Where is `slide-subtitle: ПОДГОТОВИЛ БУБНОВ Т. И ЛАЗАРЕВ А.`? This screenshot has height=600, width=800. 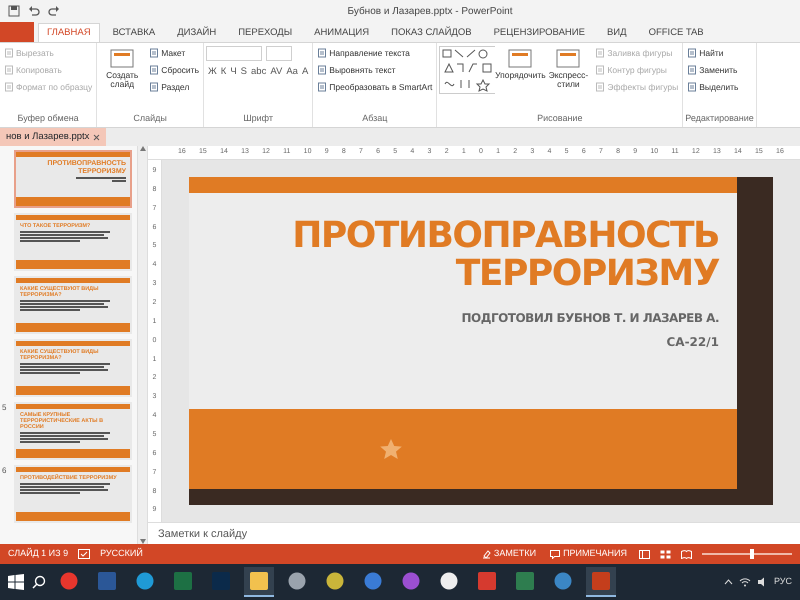
slide-subtitle: ПОДГОТОВИЛ БУБНОВ Т. И ЛАЗАРЕВ А. is located at coordinates (590, 318).